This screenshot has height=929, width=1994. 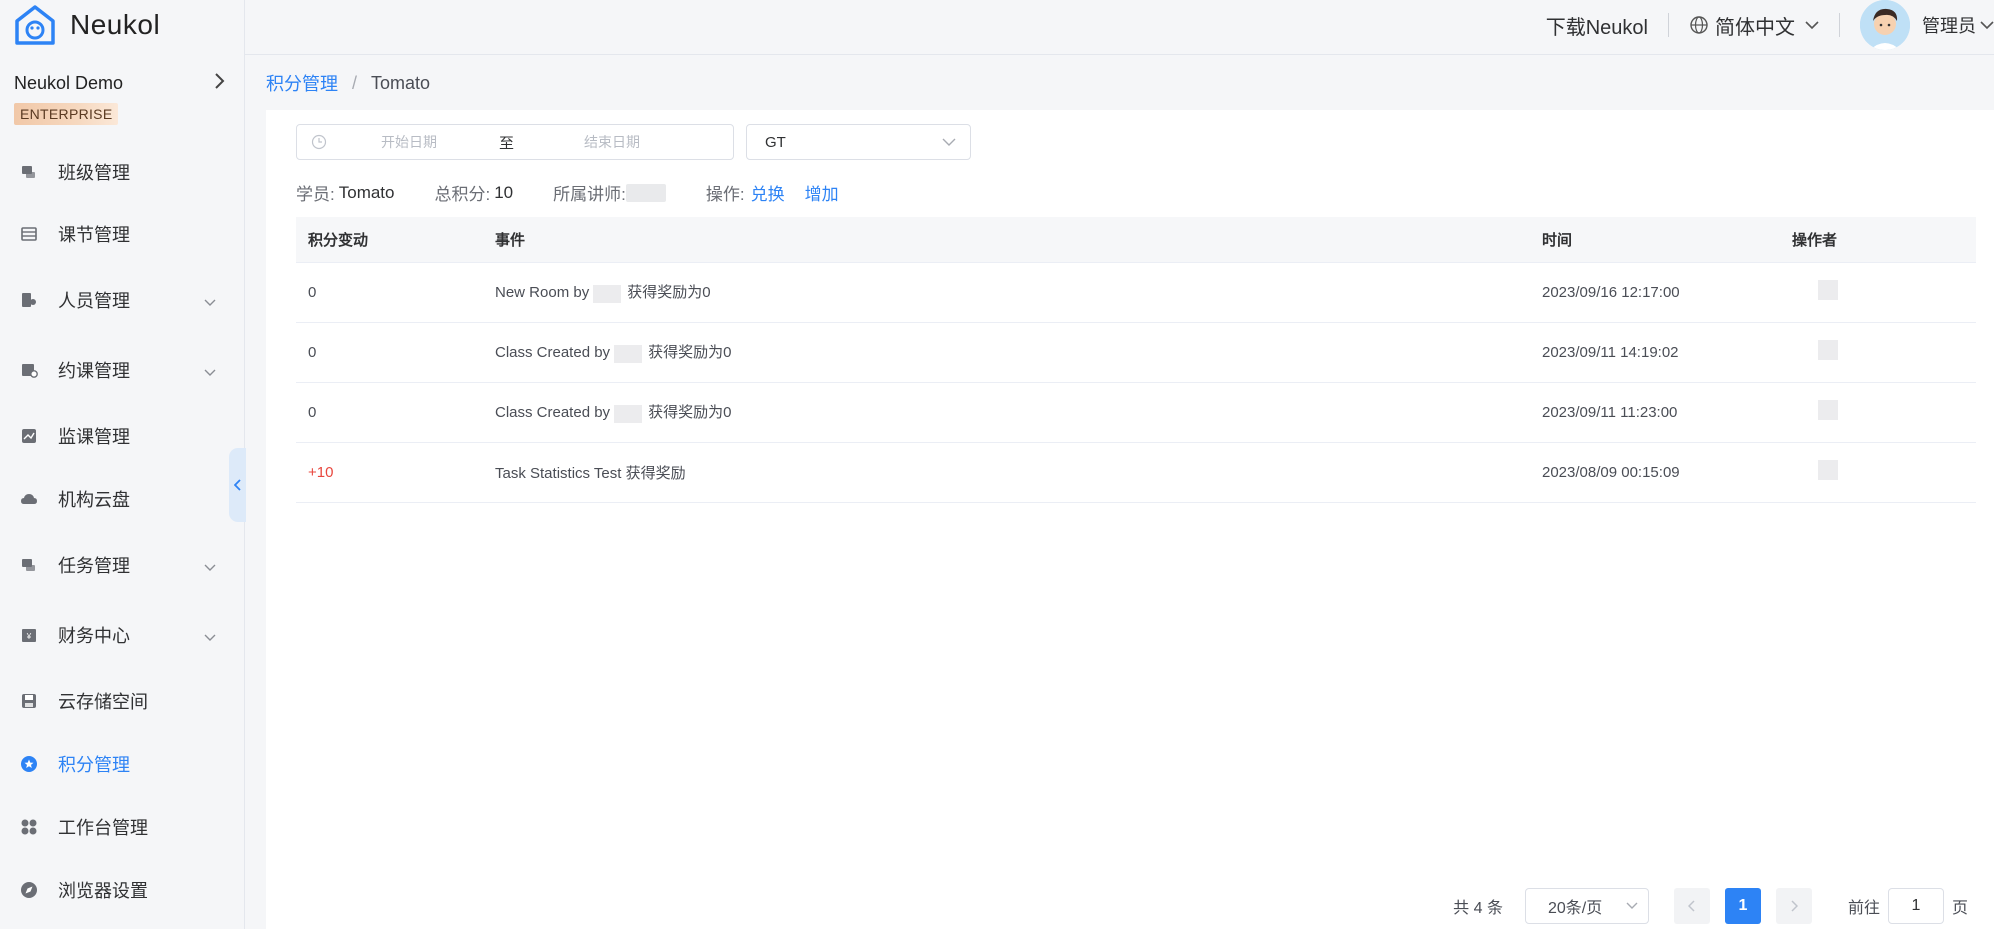 I want to click on page-size-select: 20条/页, so click(x=1586, y=906).